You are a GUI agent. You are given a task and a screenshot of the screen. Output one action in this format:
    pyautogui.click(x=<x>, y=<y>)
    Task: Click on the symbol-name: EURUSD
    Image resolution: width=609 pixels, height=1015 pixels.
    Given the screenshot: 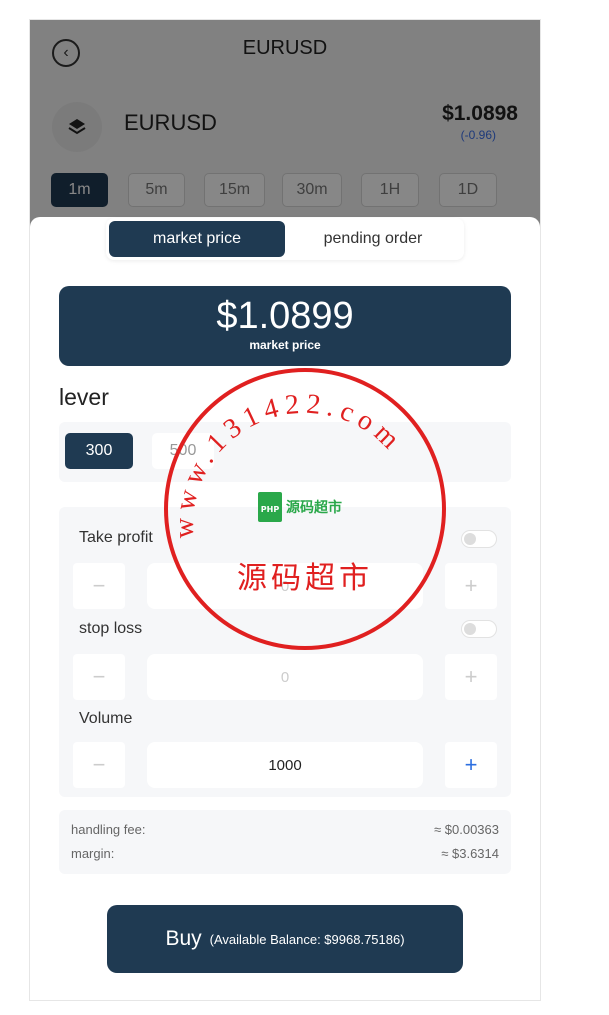 What is the action you would take?
    pyautogui.click(x=170, y=122)
    